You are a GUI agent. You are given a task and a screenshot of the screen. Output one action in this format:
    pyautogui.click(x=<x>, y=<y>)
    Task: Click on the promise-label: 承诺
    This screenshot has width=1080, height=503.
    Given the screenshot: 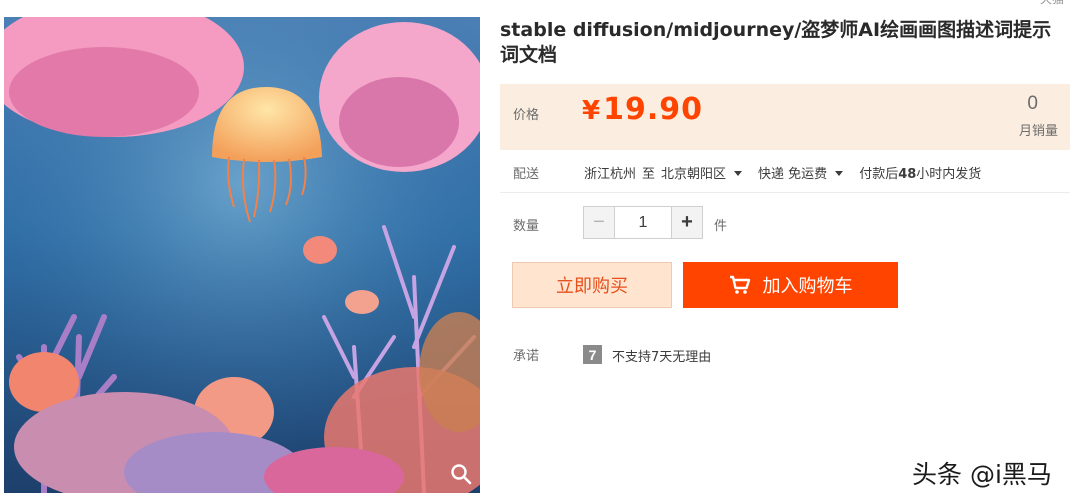 What is the action you would take?
    pyautogui.click(x=526, y=356)
    